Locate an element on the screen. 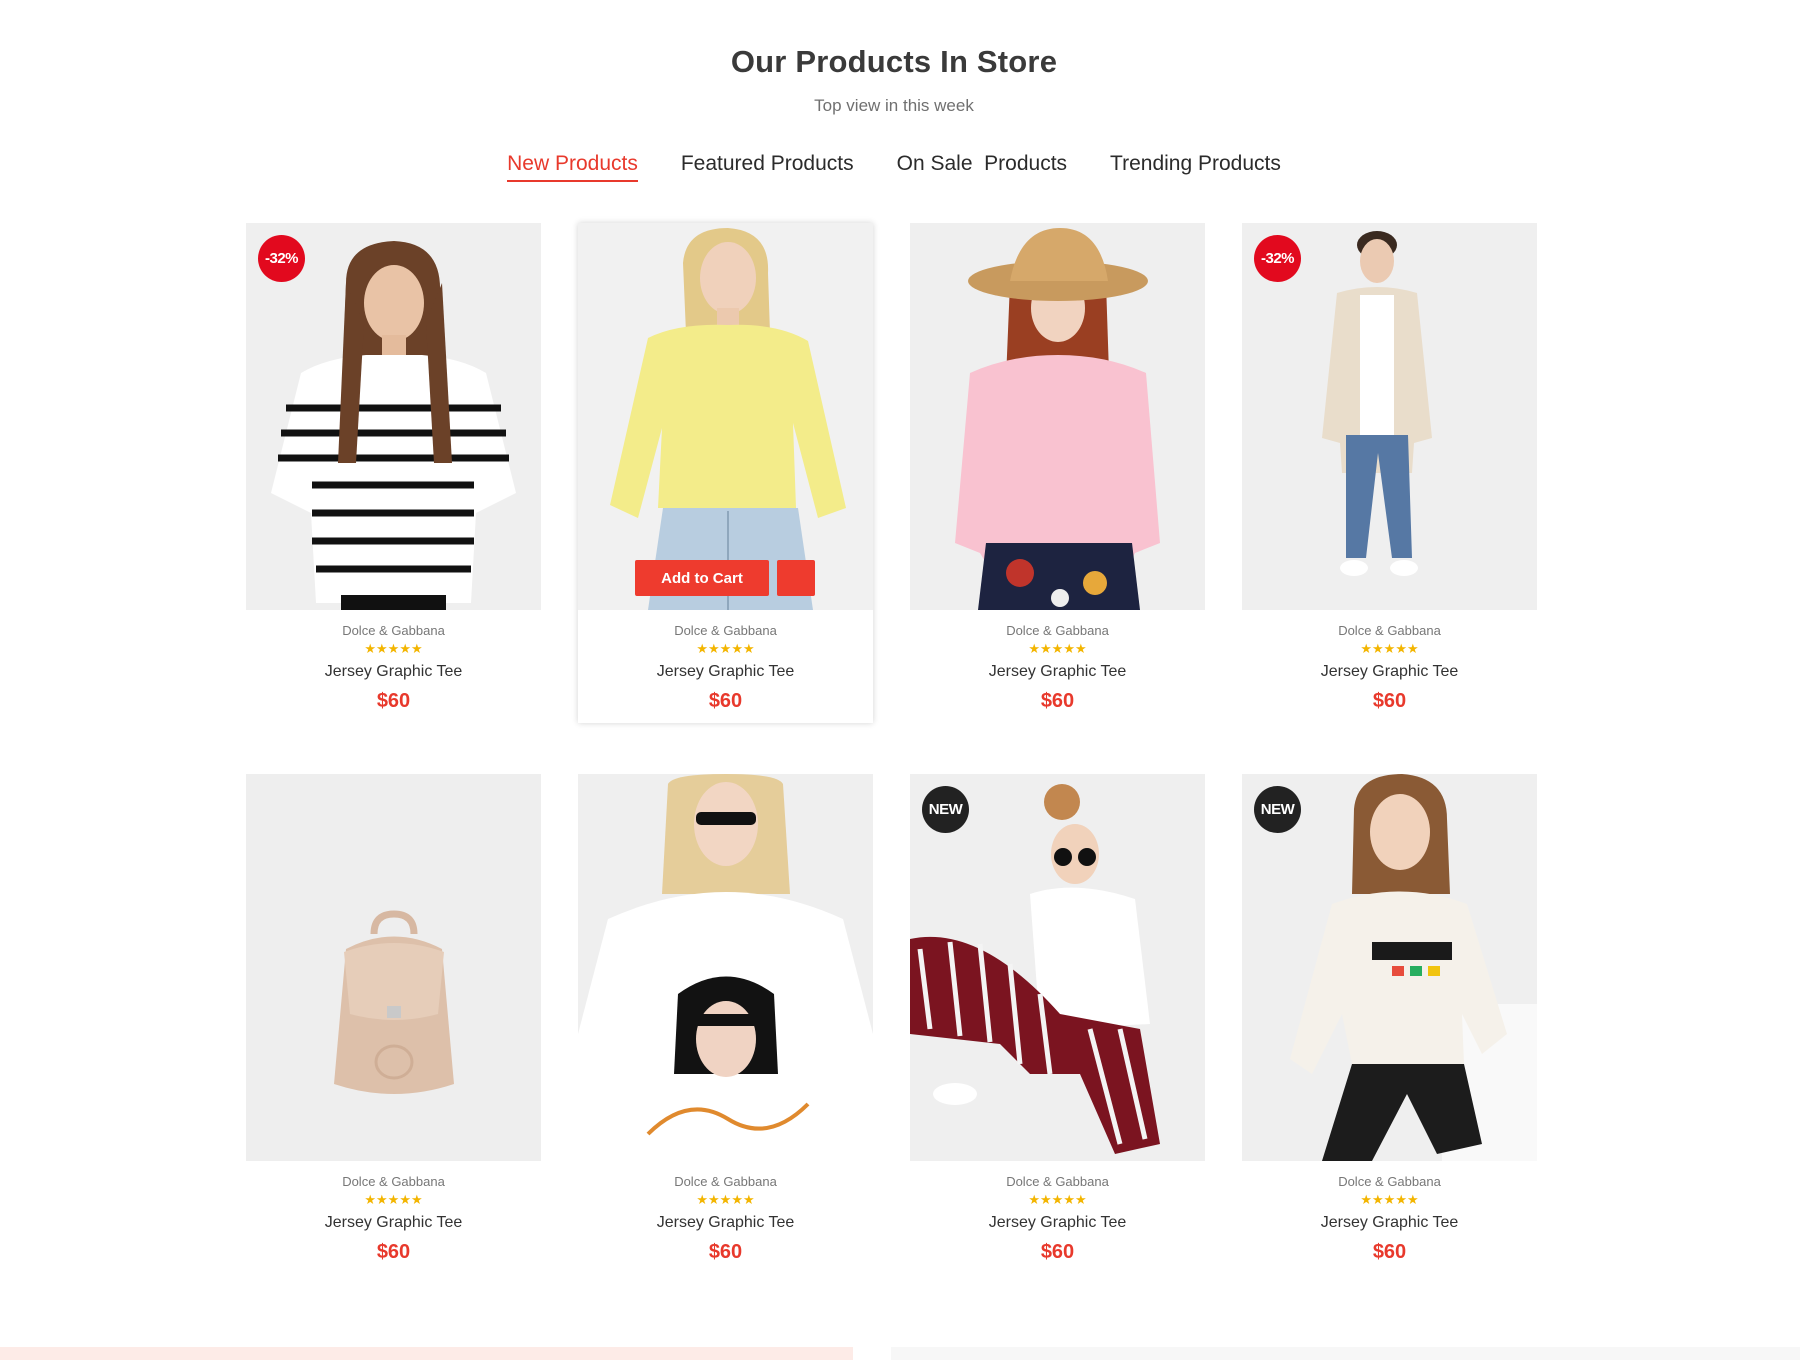 The width and height of the screenshot is (1800, 1360). eye-icon is located at coordinates (754, 585).